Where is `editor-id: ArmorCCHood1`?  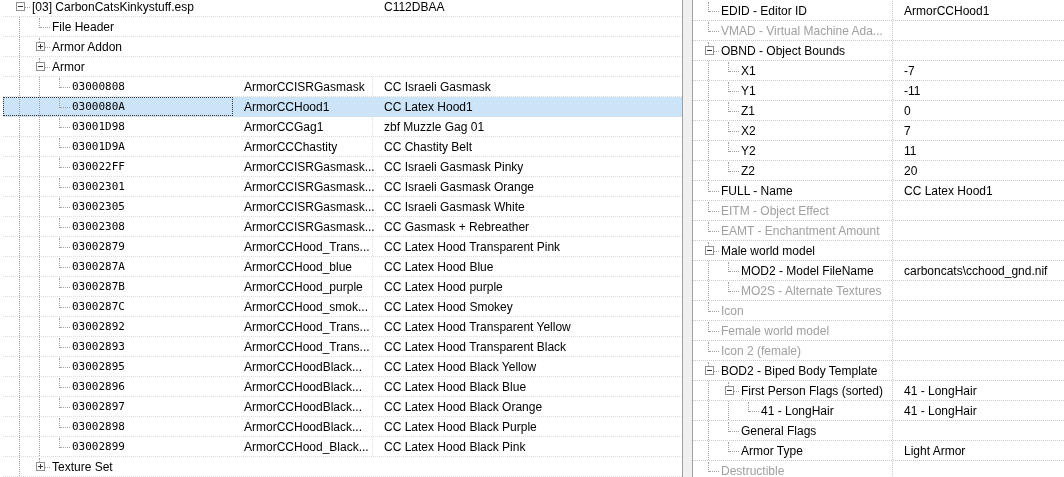
editor-id: ArmorCCHood1 is located at coordinates (287, 106).